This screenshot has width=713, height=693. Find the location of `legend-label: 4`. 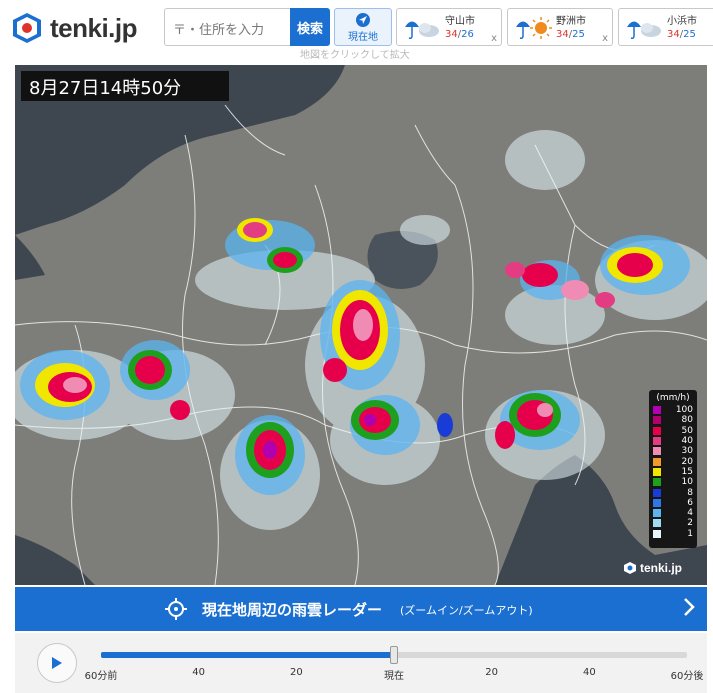

legend-label: 4 is located at coordinates (690, 513).